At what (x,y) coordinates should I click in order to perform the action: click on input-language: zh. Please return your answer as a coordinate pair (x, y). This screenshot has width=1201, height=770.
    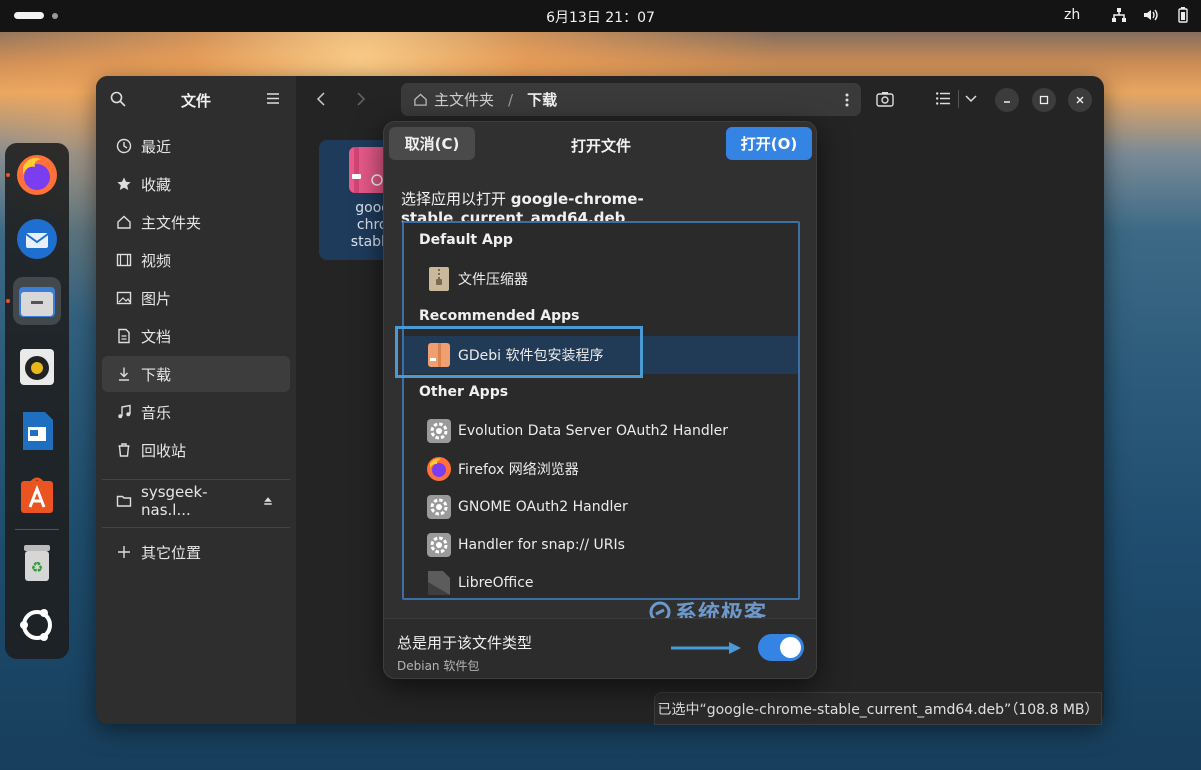
    Looking at the image, I should click on (1072, 15).